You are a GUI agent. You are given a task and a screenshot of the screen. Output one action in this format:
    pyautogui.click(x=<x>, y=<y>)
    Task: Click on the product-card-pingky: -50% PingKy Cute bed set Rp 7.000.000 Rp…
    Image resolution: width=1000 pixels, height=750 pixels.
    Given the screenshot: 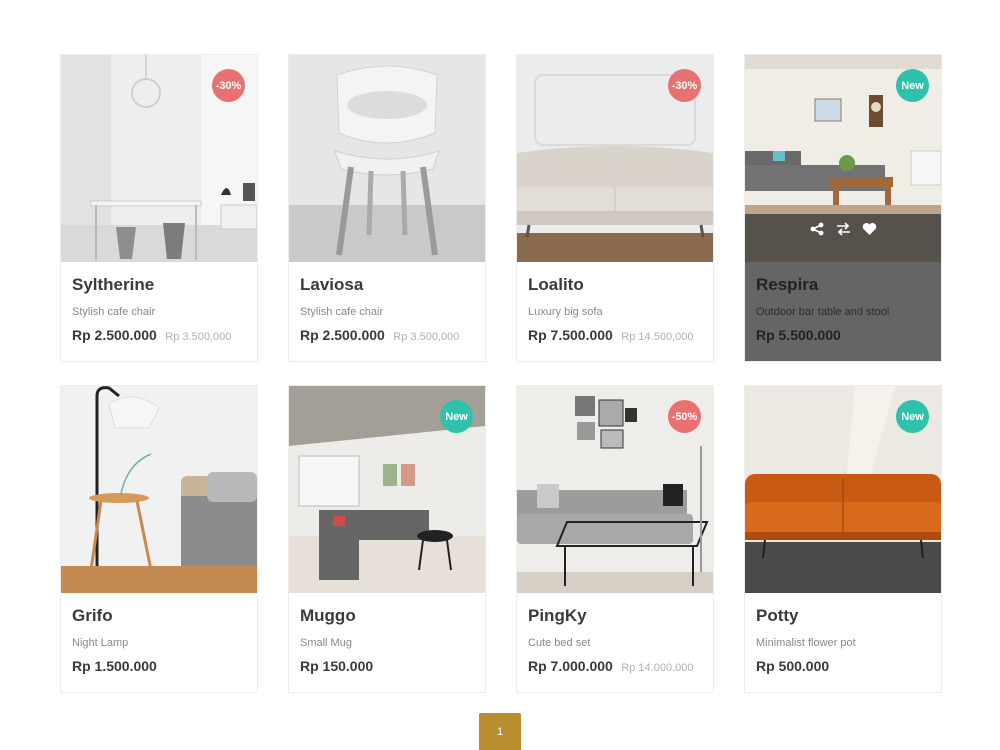 What is the action you would take?
    pyautogui.click(x=615, y=539)
    